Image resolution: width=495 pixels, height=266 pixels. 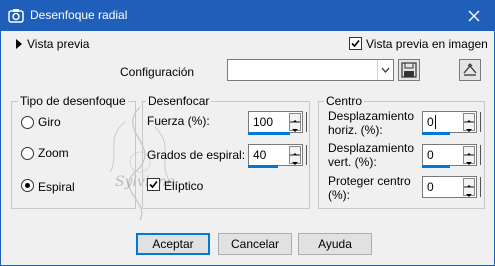 I want to click on preview-in-image-checkbox, so click(x=355, y=43).